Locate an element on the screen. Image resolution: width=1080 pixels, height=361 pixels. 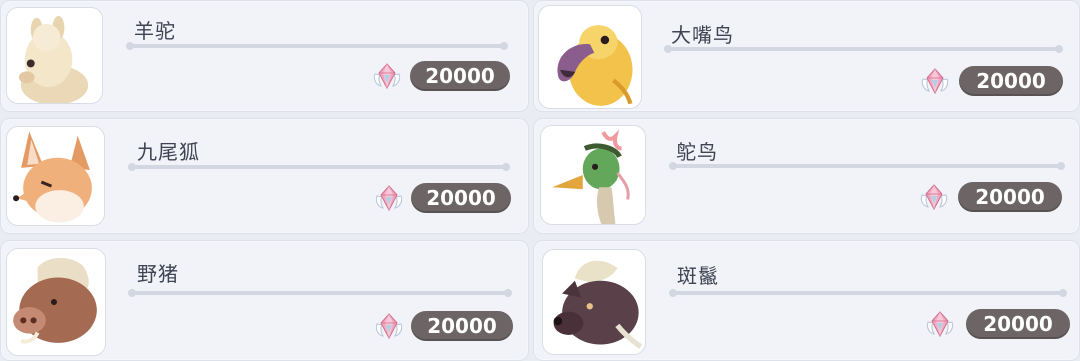
item-name: 野猪 is located at coordinates (158, 274).